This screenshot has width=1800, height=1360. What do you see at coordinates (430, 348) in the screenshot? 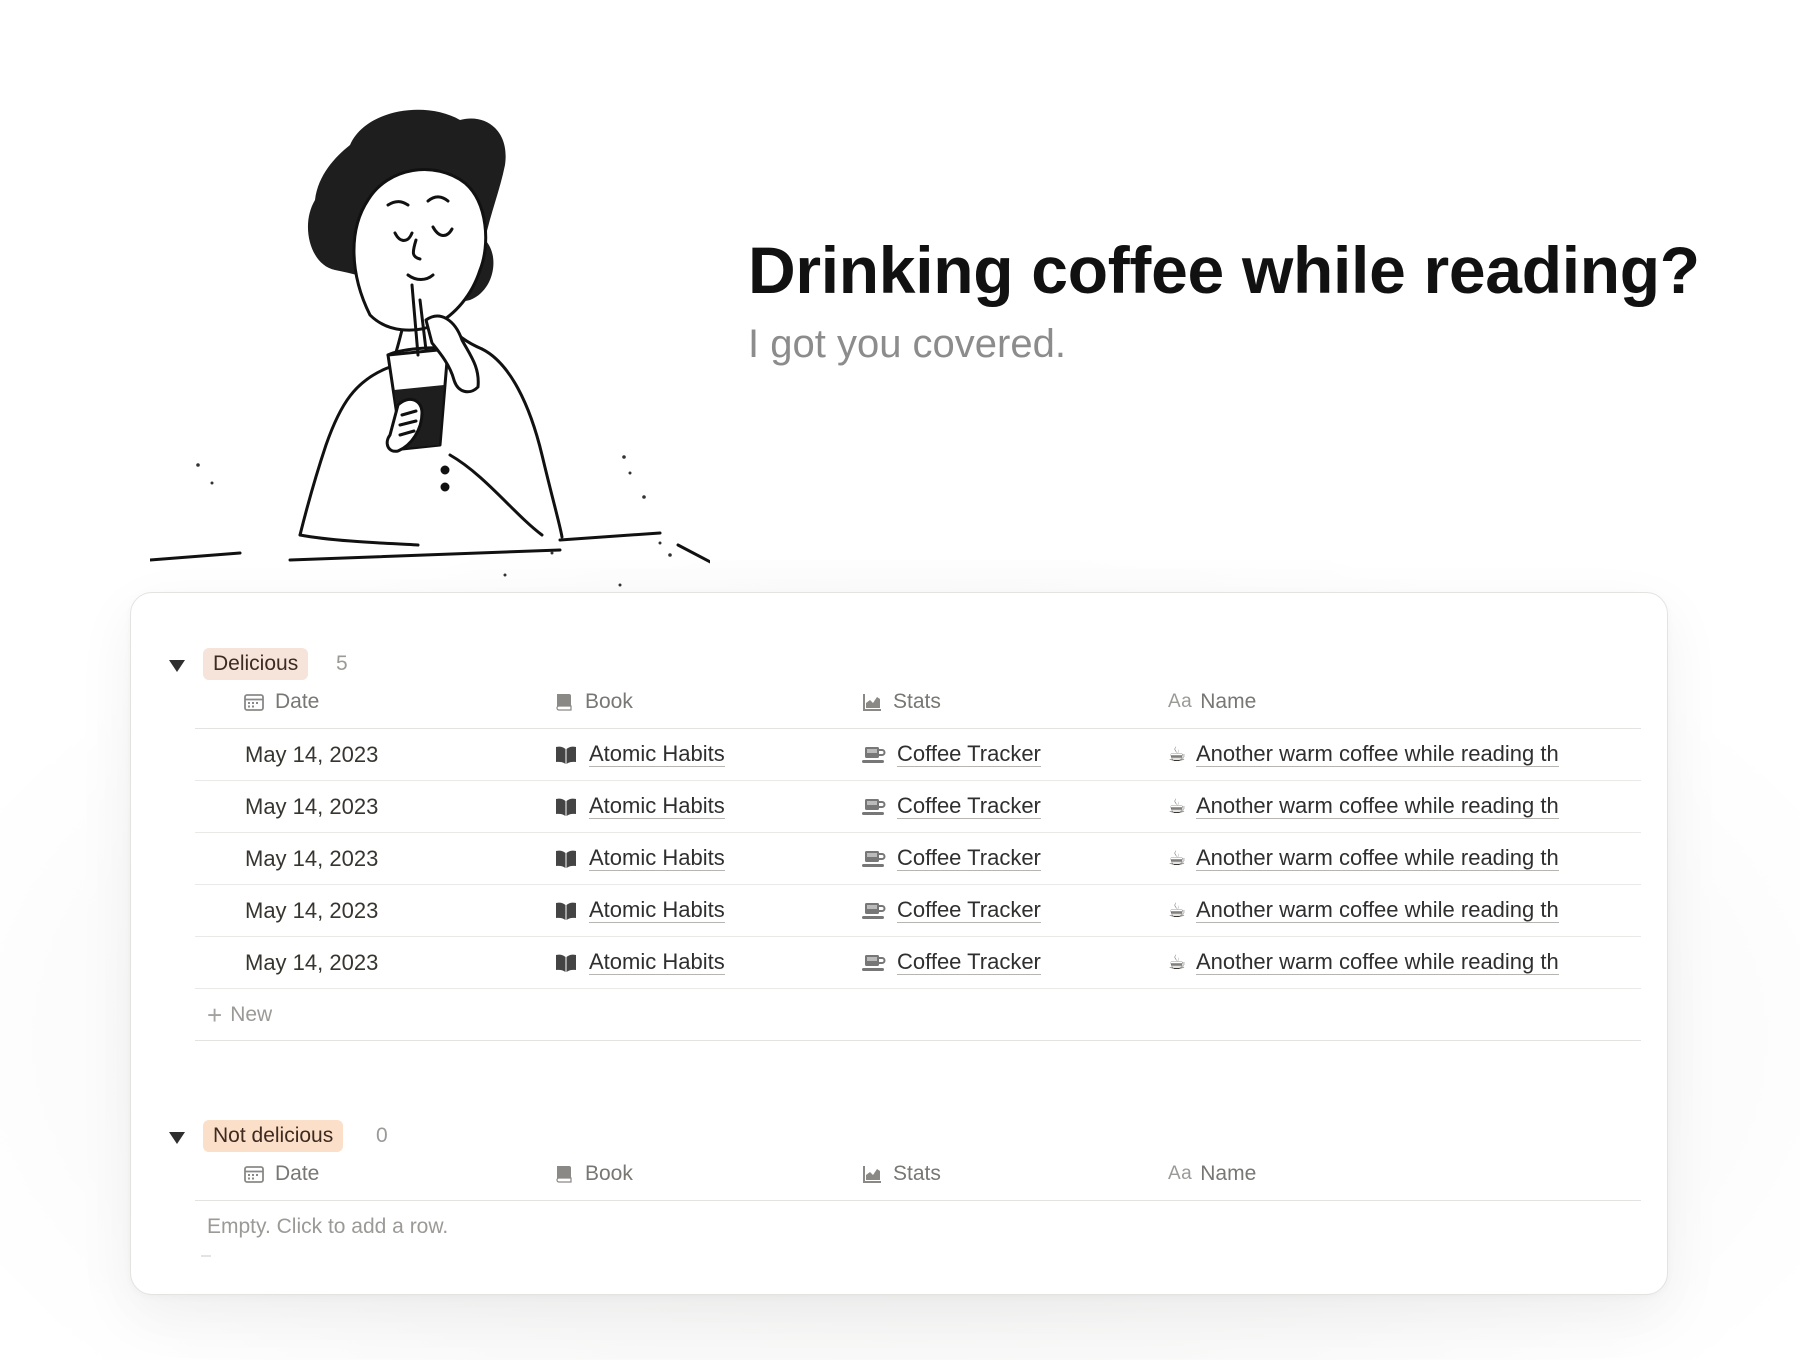
I see `woman-drinking-coffee-illustration` at bounding box center [430, 348].